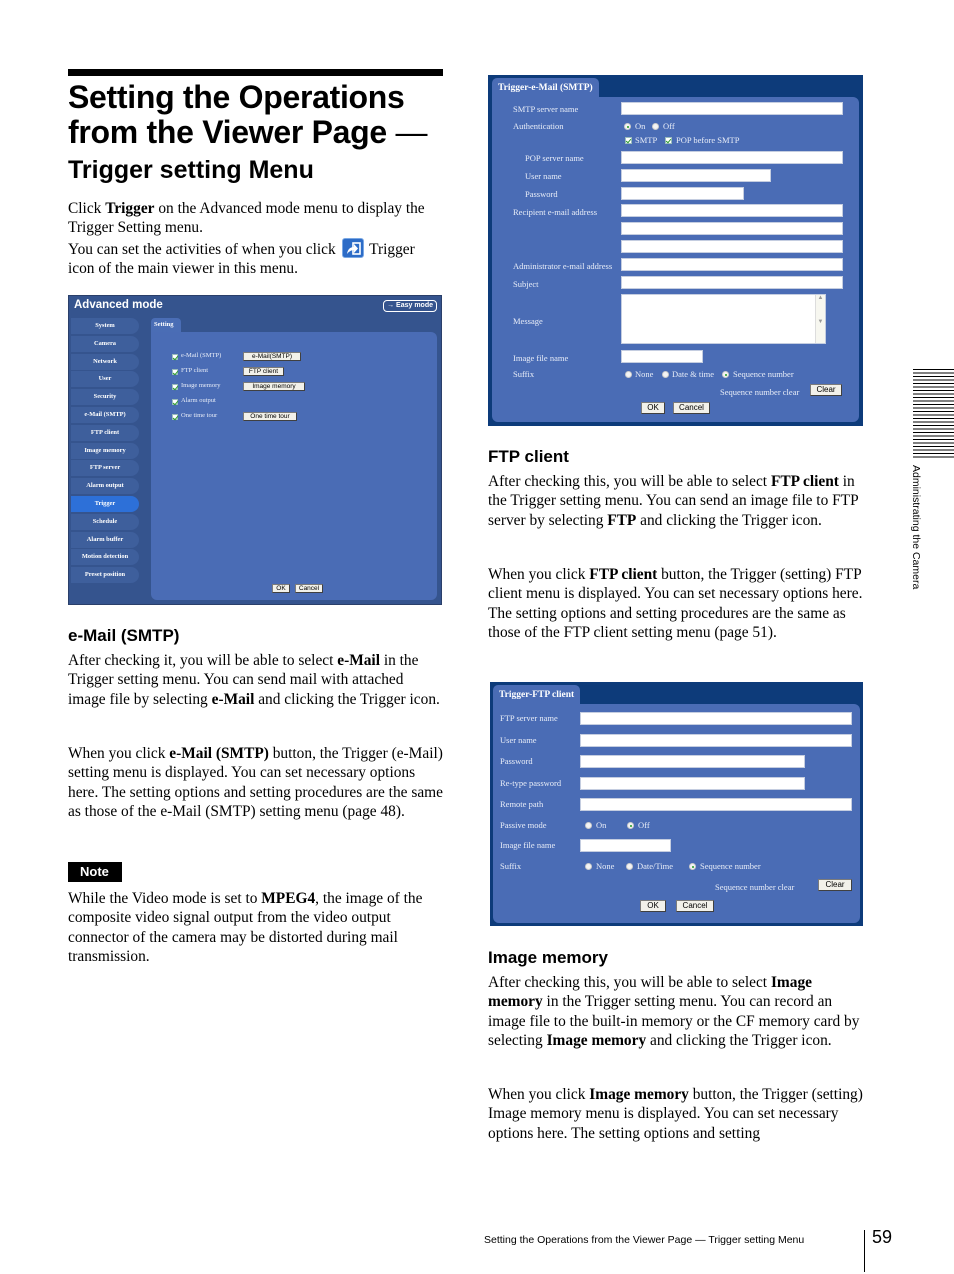  What do you see at coordinates (732, 282) in the screenshot?
I see `subject-input` at bounding box center [732, 282].